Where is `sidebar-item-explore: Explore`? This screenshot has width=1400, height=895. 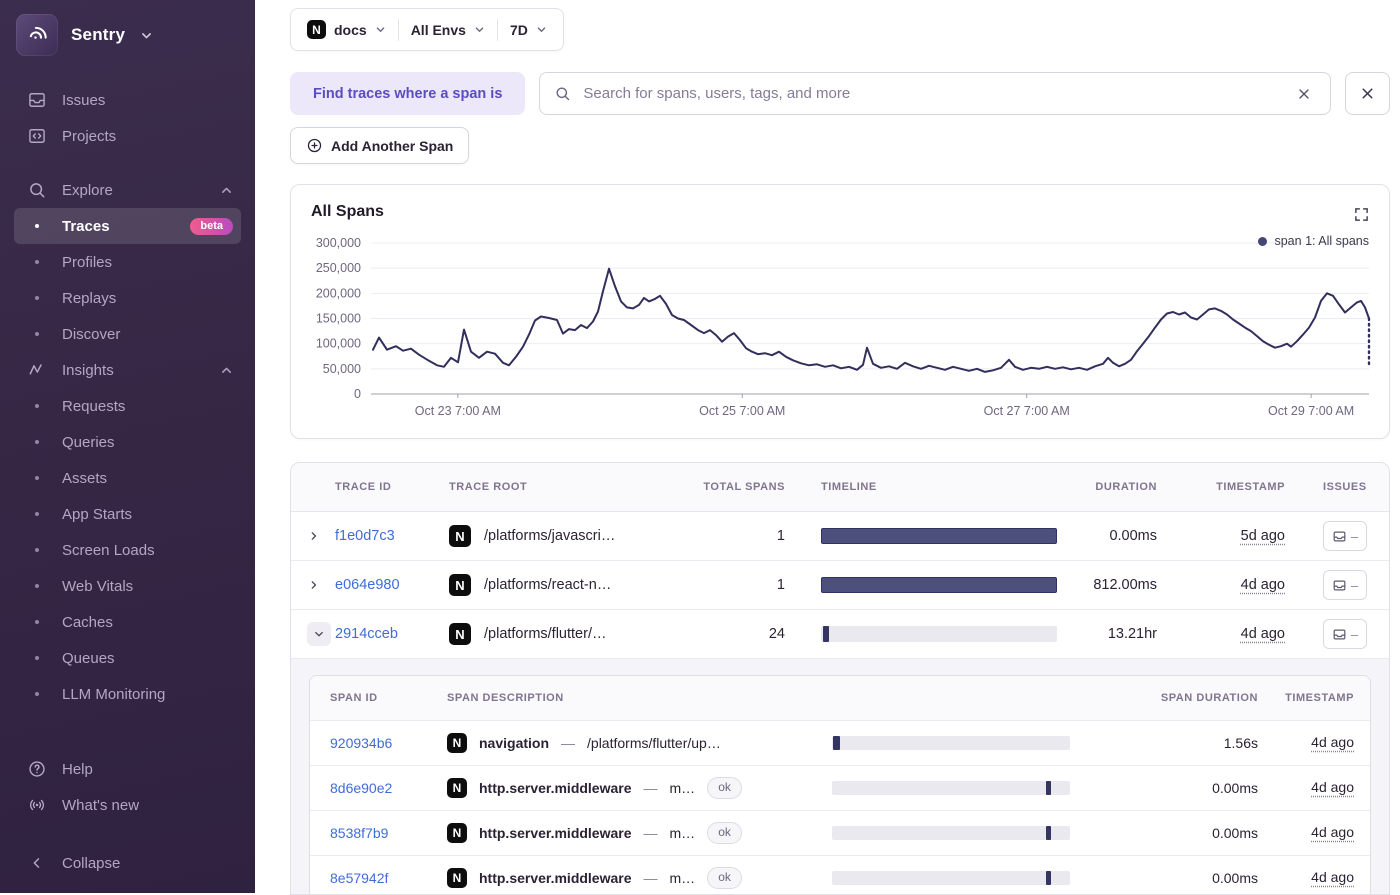
sidebar-item-explore: Explore is located at coordinates (127, 190).